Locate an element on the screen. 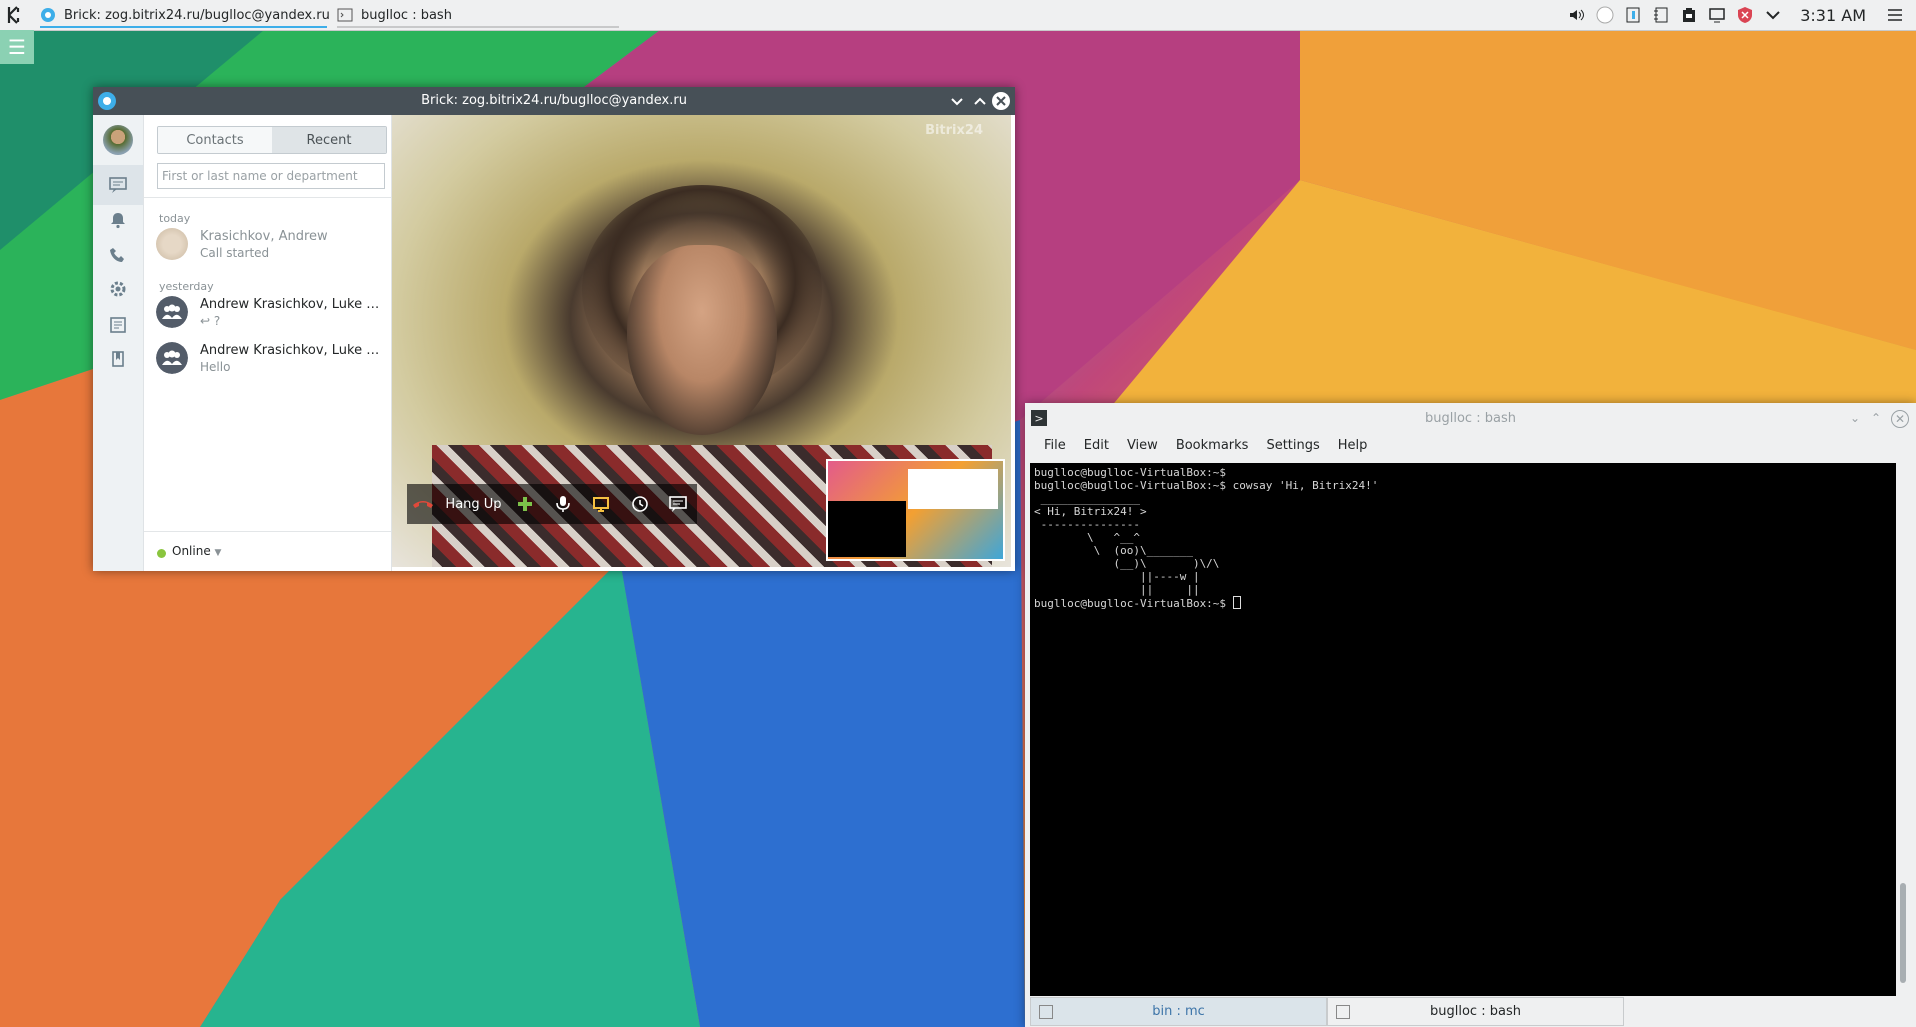 This screenshot has height=1027, width=1916. desktop-toolbox-button: ☰ is located at coordinates (17, 47).